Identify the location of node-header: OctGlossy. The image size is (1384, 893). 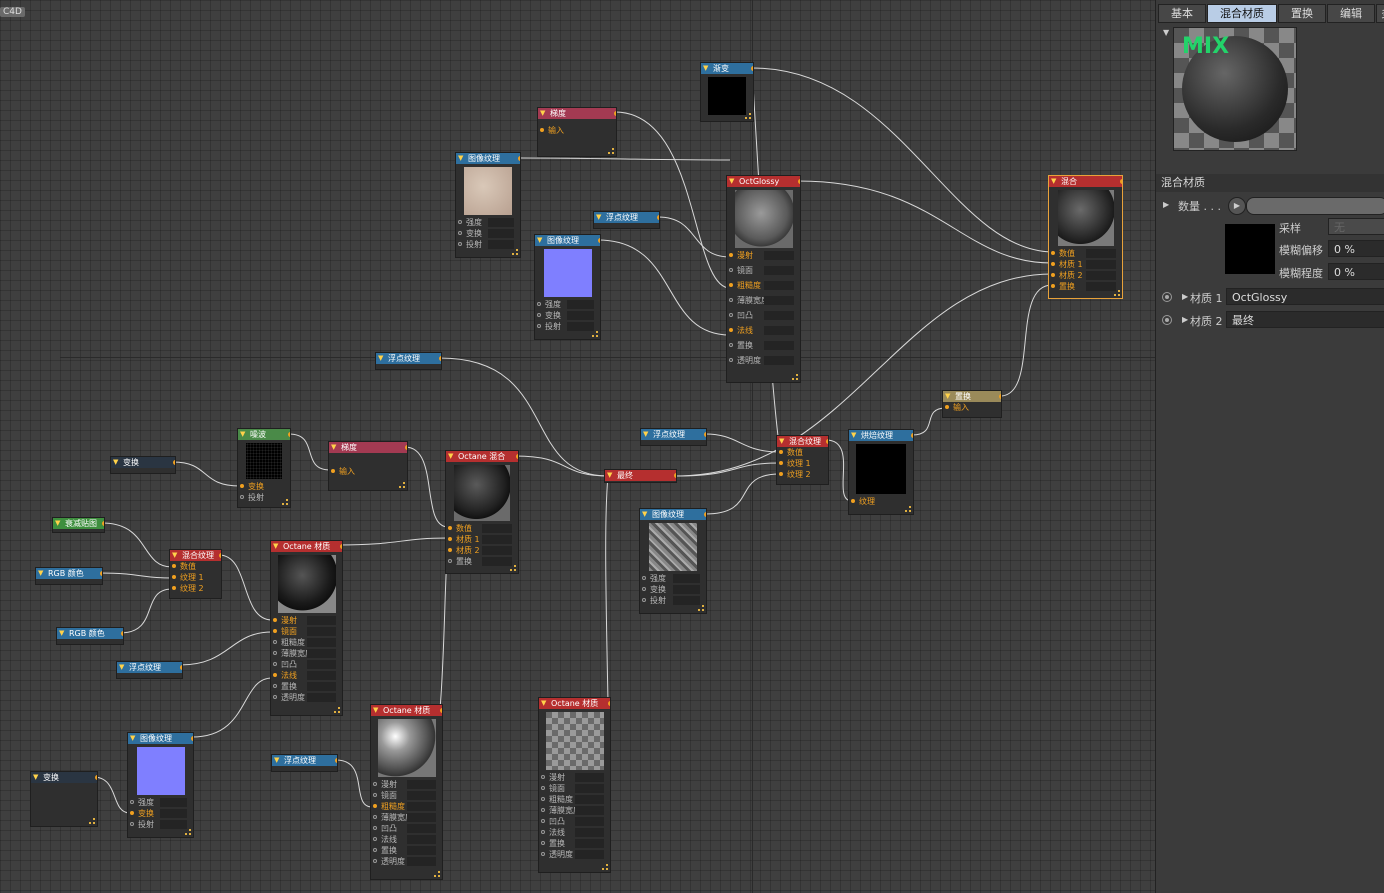
(763, 181).